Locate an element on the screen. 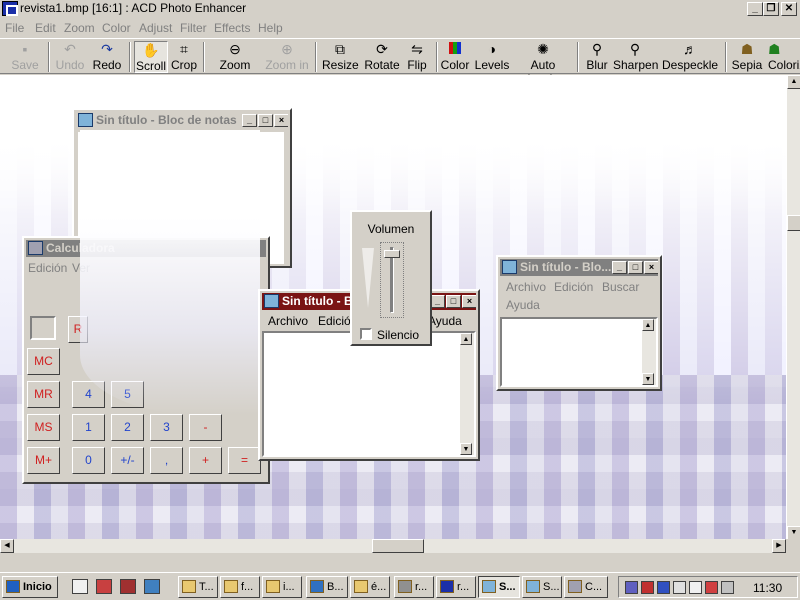  notepad2-menu-help: Ayuda is located at coordinates (523, 305).